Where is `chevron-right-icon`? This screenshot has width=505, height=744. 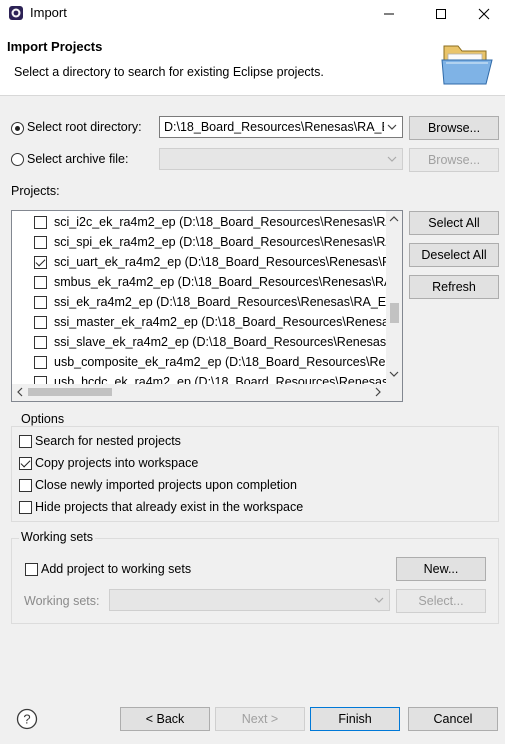
chevron-right-icon is located at coordinates (378, 392).